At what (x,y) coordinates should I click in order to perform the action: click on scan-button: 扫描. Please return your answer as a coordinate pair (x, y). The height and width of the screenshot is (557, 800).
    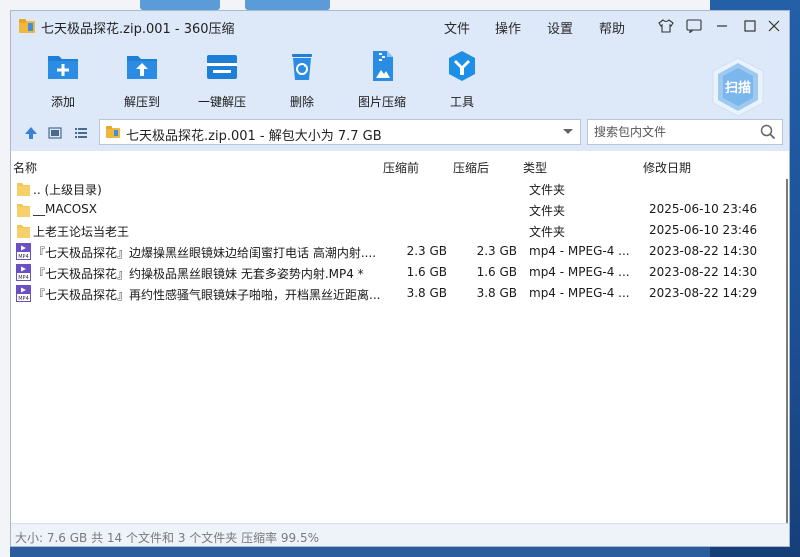
    Looking at the image, I should click on (738, 87).